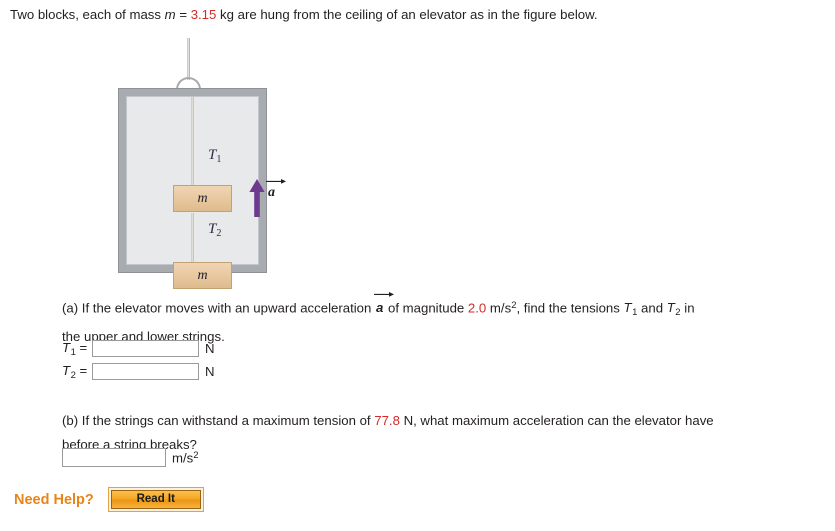 The height and width of the screenshot is (531, 835). Describe the element at coordinates (257, 198) in the screenshot. I see `acceleration-arrow-icon` at that location.